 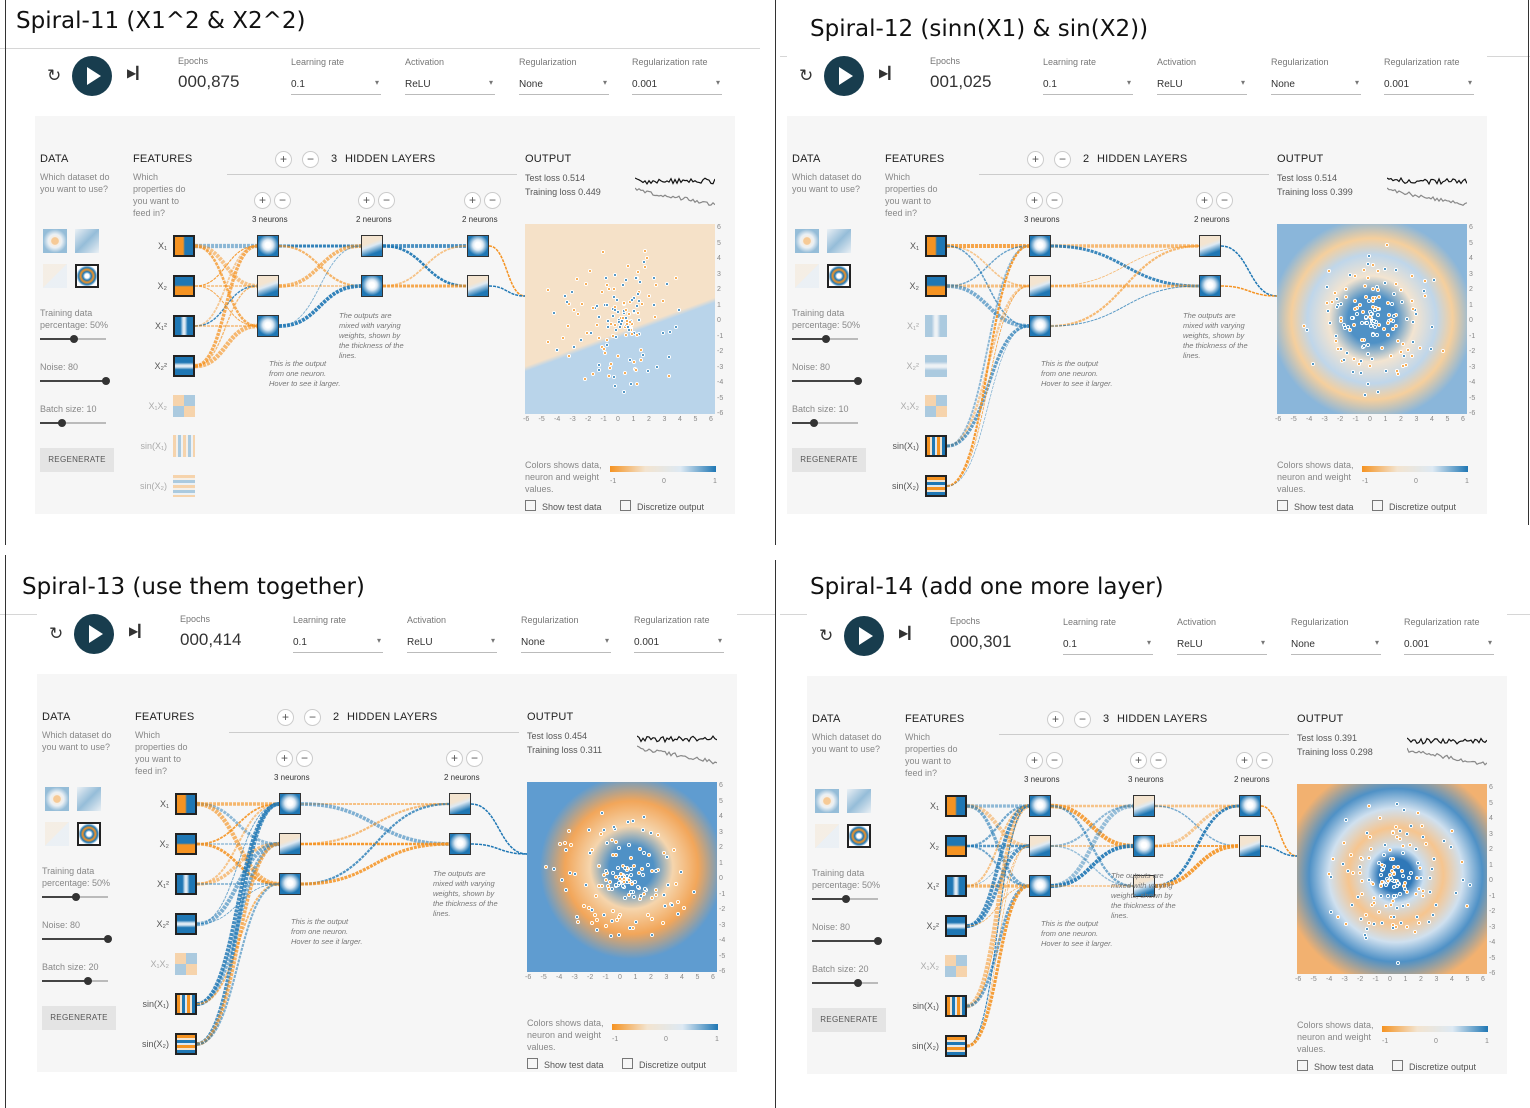 I want to click on step-icon: ▶▎, so click(x=138, y=631).